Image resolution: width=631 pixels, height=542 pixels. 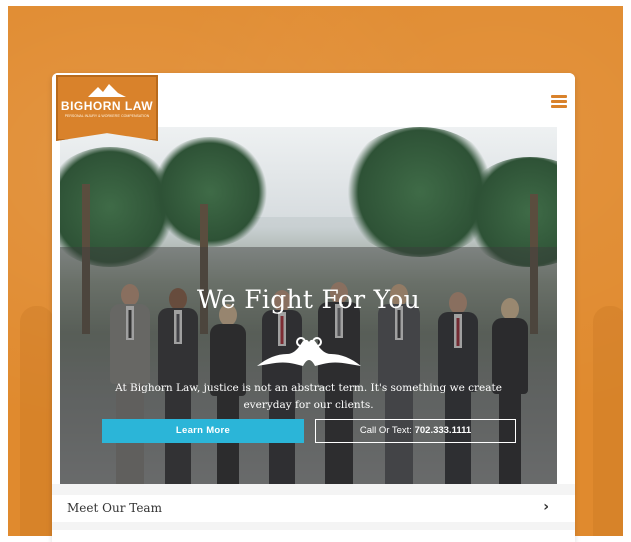 I want to click on team-section: Meet Our Team ›, so click(x=313, y=513).